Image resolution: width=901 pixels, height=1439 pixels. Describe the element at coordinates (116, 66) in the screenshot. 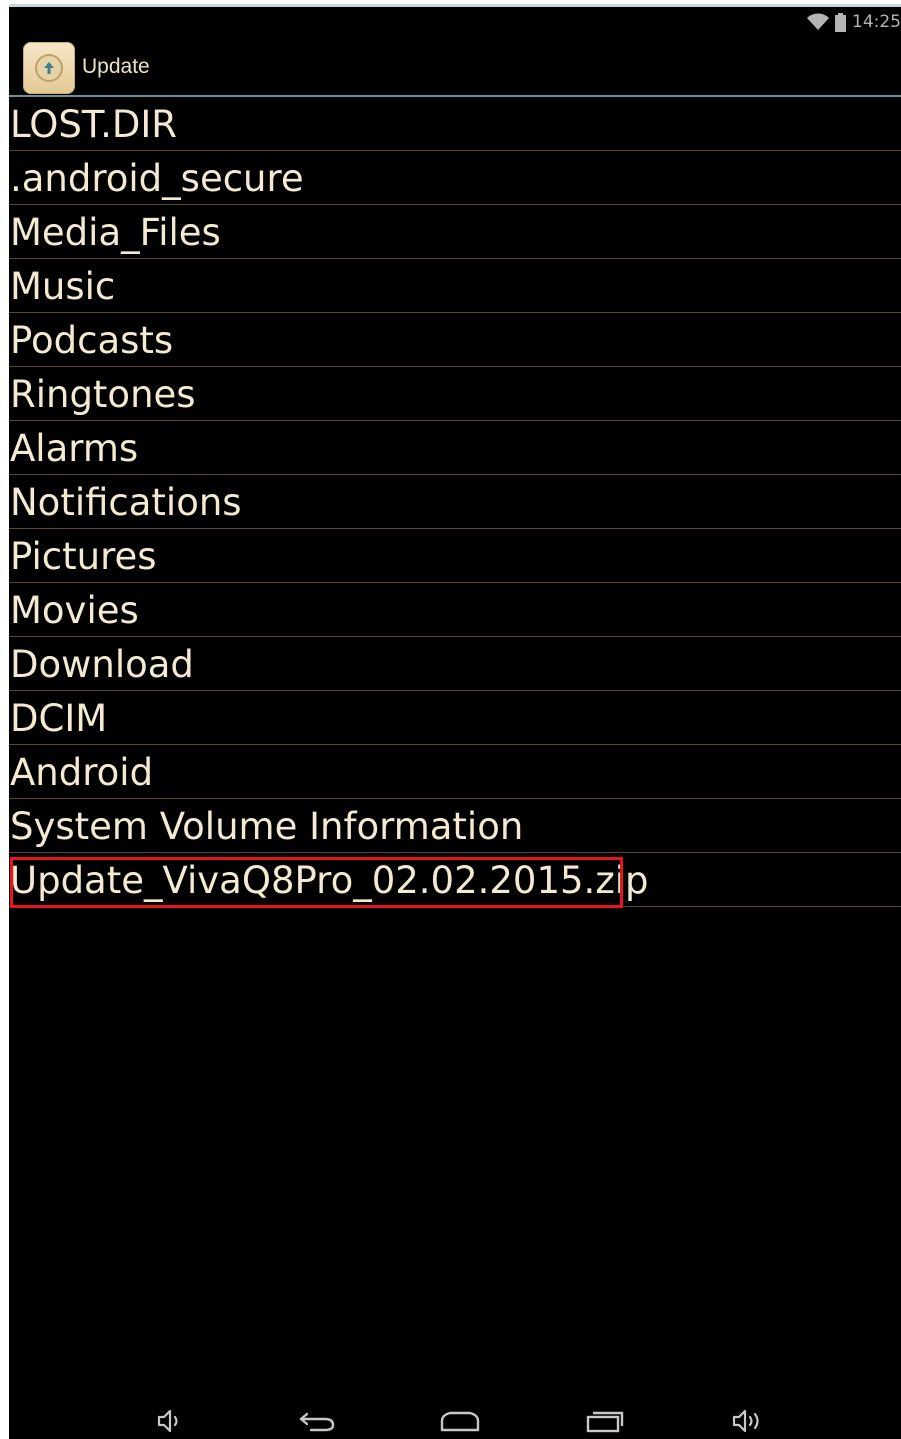

I see `page-title: Update` at that location.